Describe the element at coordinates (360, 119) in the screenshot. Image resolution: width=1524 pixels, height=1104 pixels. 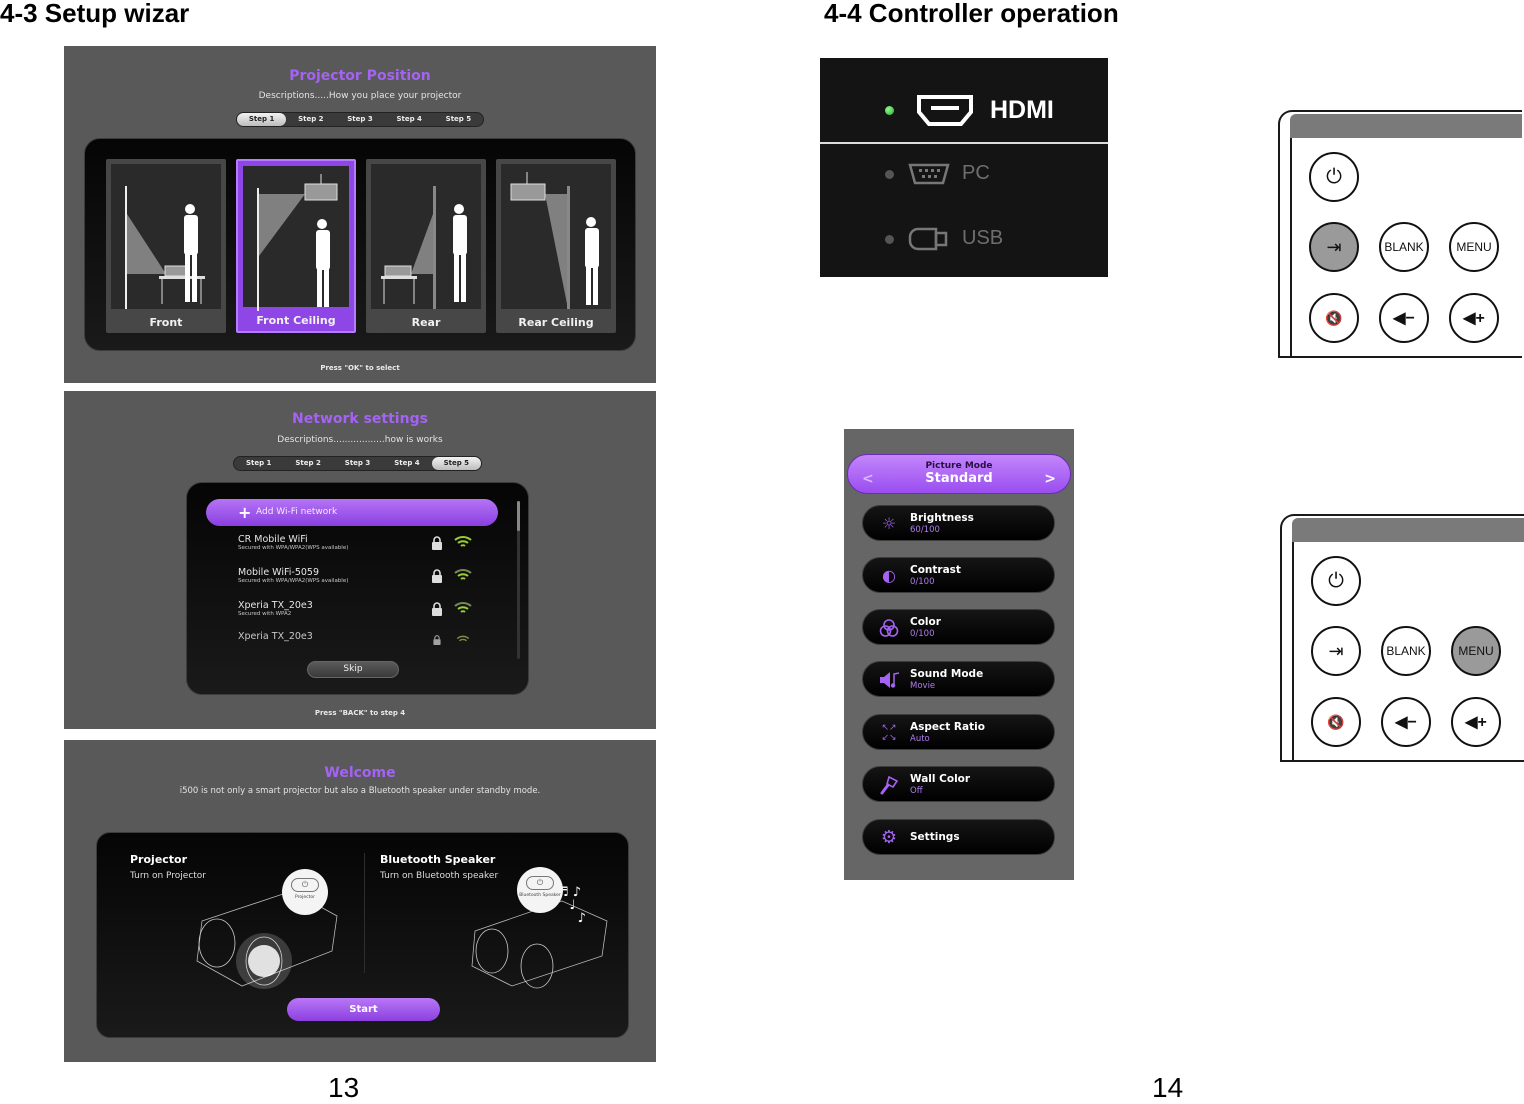
I see `step-indicator: Step 1 Step 2 Step 3 Step 4 Step 5` at that location.